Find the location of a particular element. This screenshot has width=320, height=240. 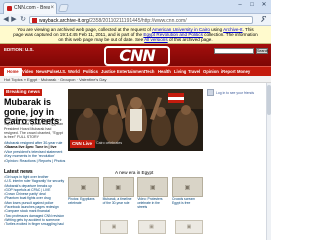

avatar is located at coordinates (210, 92).